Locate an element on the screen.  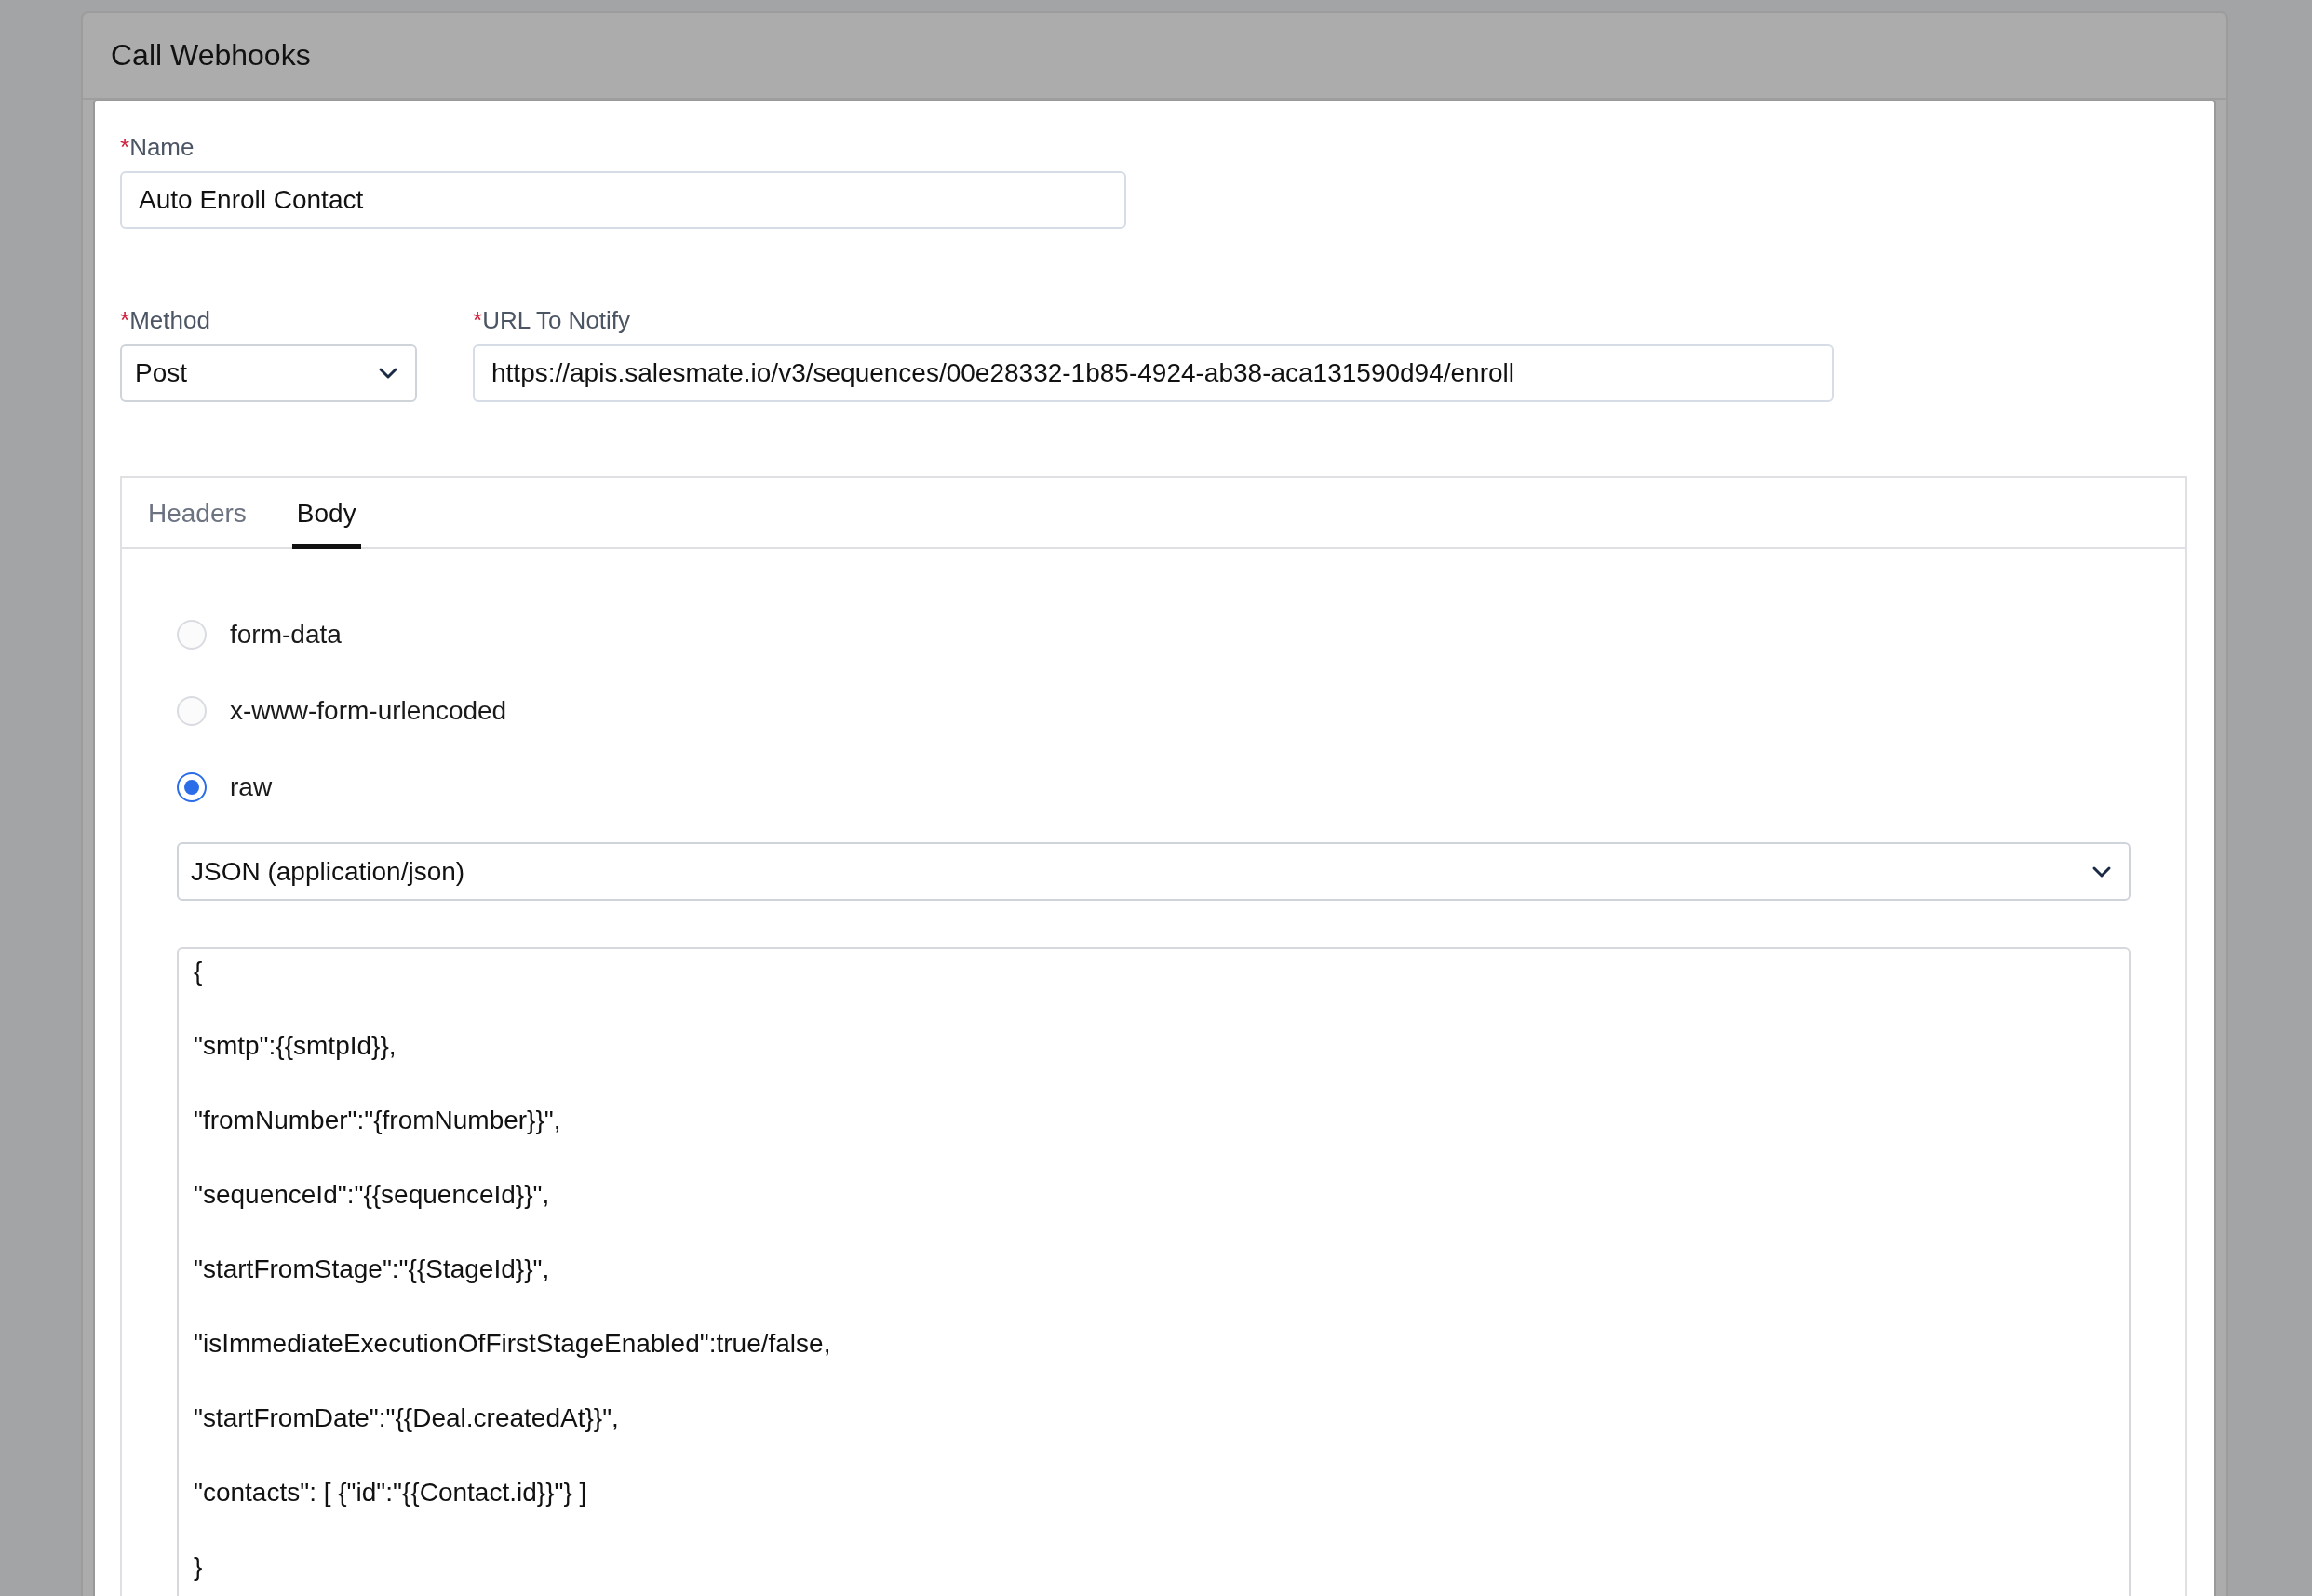
radio-label: x-www-form-urlencoded is located at coordinates (368, 711).